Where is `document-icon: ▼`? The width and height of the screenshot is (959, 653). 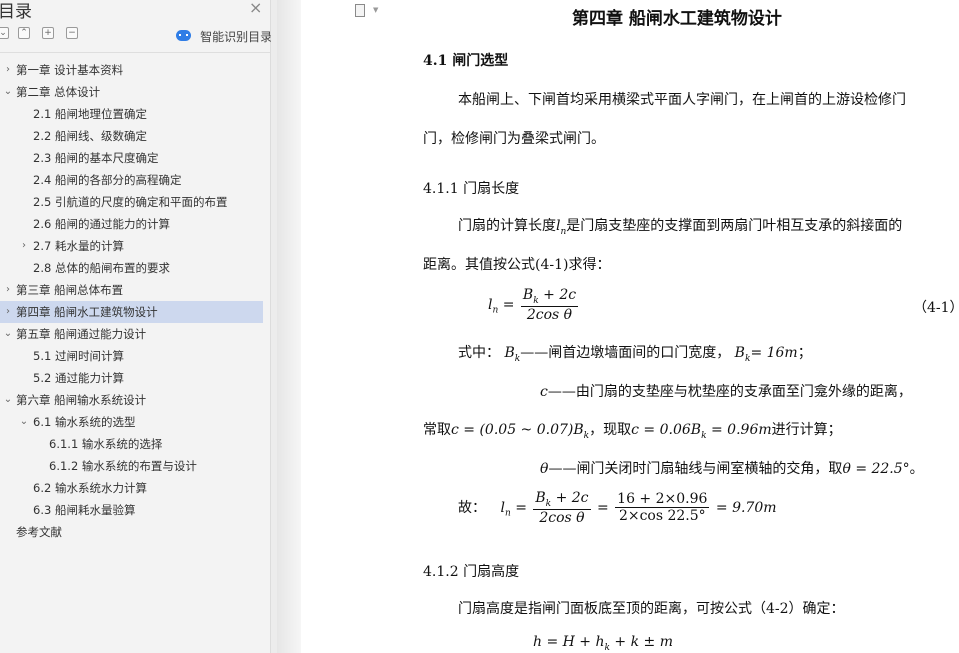 document-icon: ▼ is located at coordinates (366, 11).